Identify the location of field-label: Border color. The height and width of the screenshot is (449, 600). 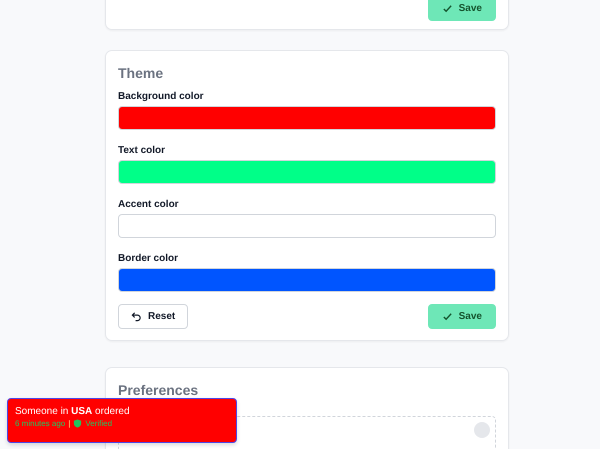
(149, 258).